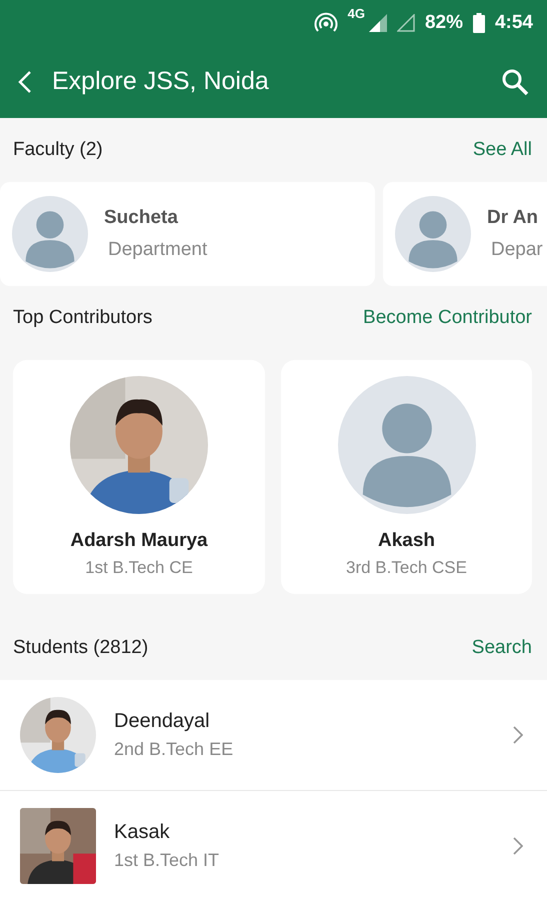 The image size is (547, 900). I want to click on section-link: Search, so click(502, 648).